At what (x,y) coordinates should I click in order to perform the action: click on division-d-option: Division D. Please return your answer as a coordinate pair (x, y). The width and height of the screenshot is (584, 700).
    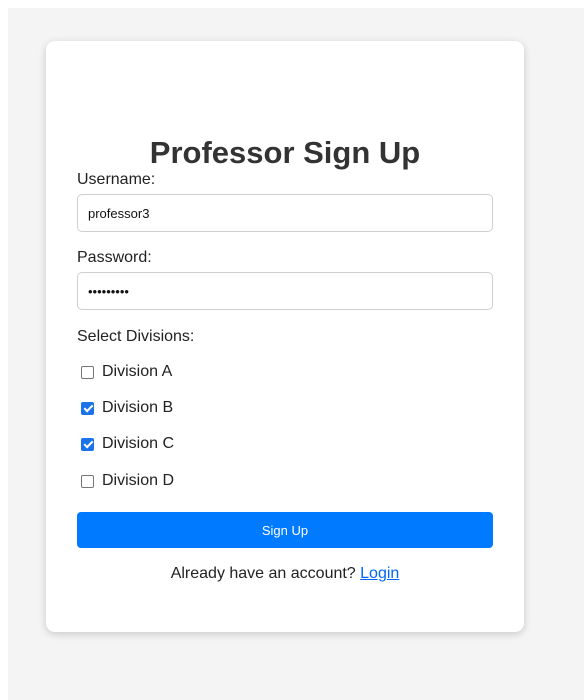
    Looking at the image, I should click on (127, 481).